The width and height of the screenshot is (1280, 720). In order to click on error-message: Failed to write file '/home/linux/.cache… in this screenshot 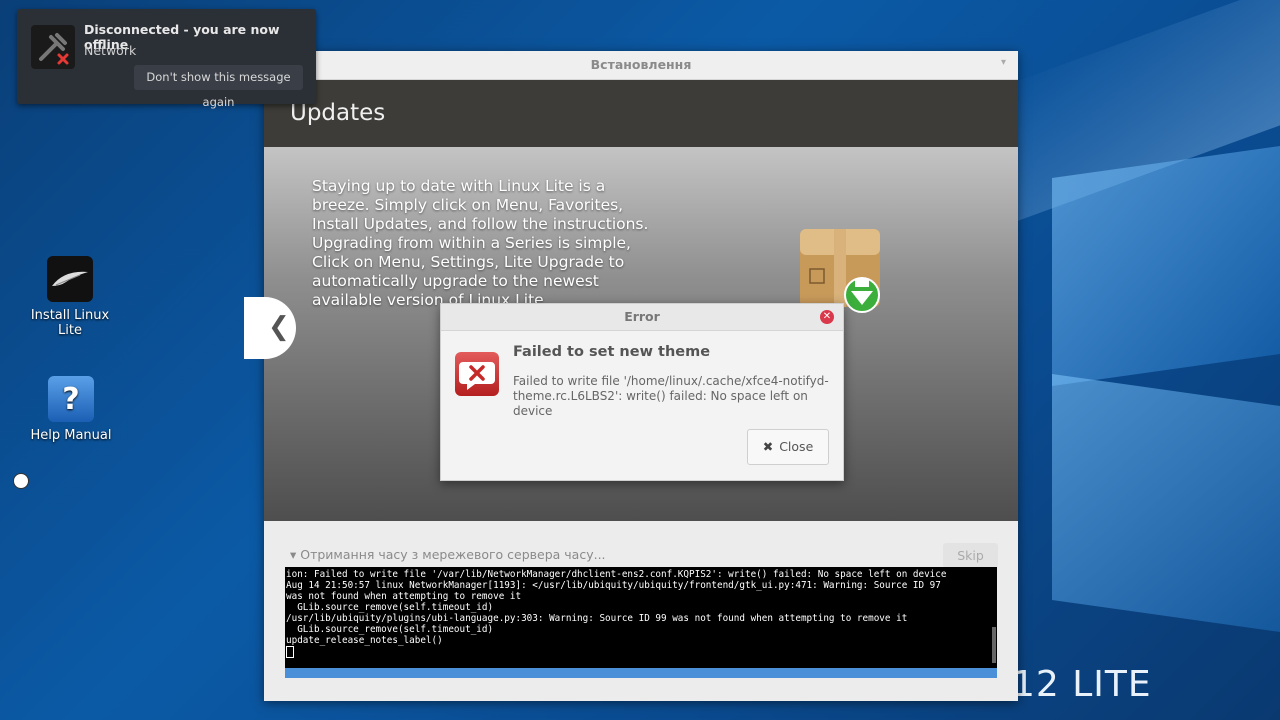, I will do `click(671, 396)`.